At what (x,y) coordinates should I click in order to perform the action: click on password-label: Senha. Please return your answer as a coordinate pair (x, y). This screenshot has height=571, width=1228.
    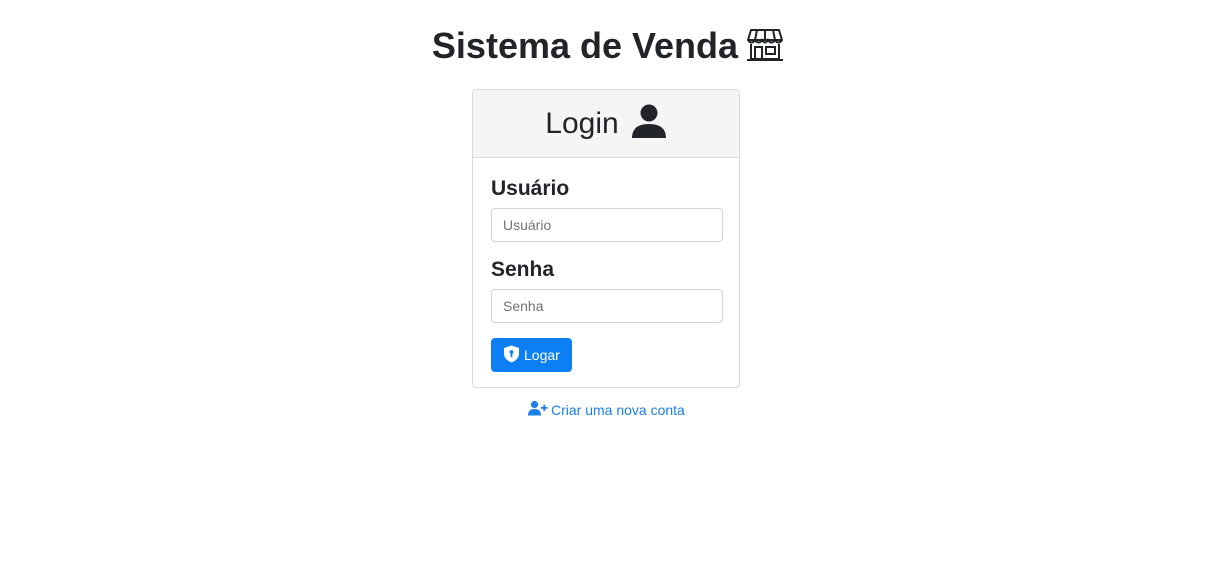
    Looking at the image, I should click on (523, 269).